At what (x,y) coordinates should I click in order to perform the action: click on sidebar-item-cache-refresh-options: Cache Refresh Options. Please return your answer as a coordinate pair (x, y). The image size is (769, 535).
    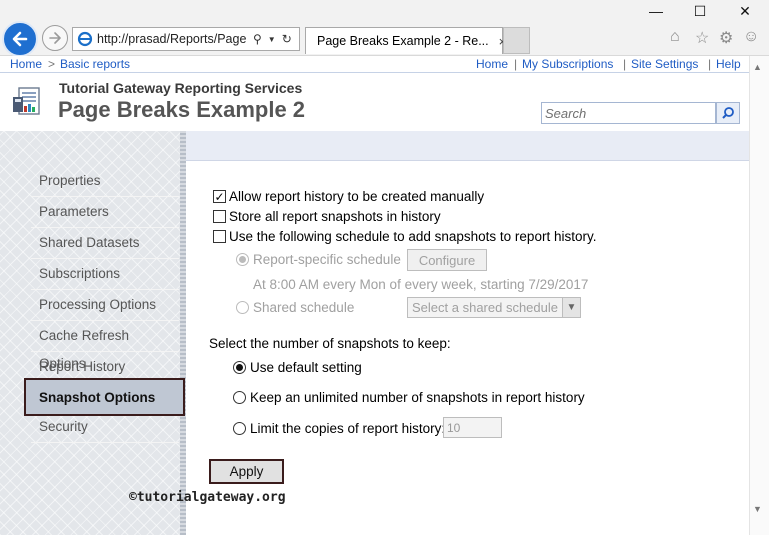
    Looking at the image, I should click on (105, 346).